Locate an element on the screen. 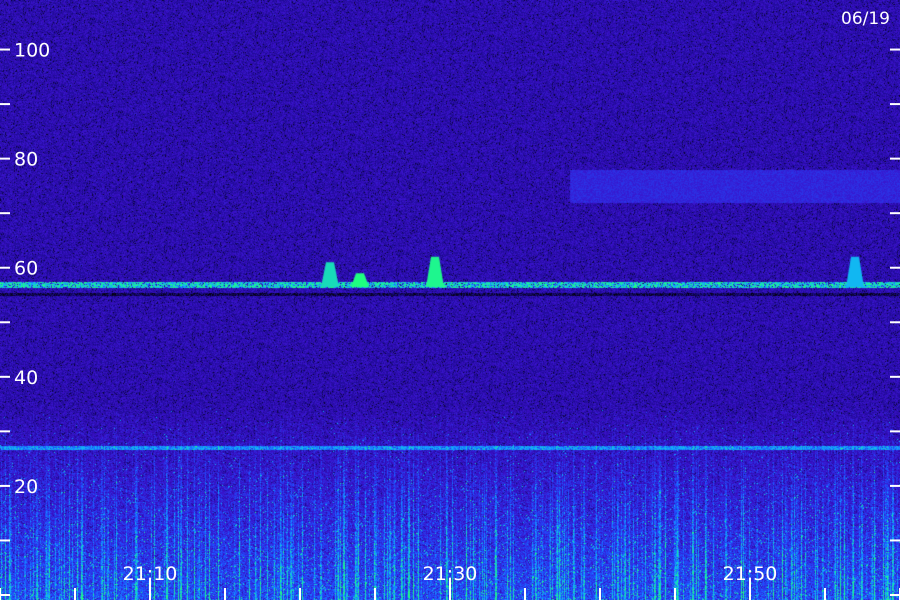 The width and height of the screenshot is (900, 600). y-tick-label: 80 is located at coordinates (26, 160).